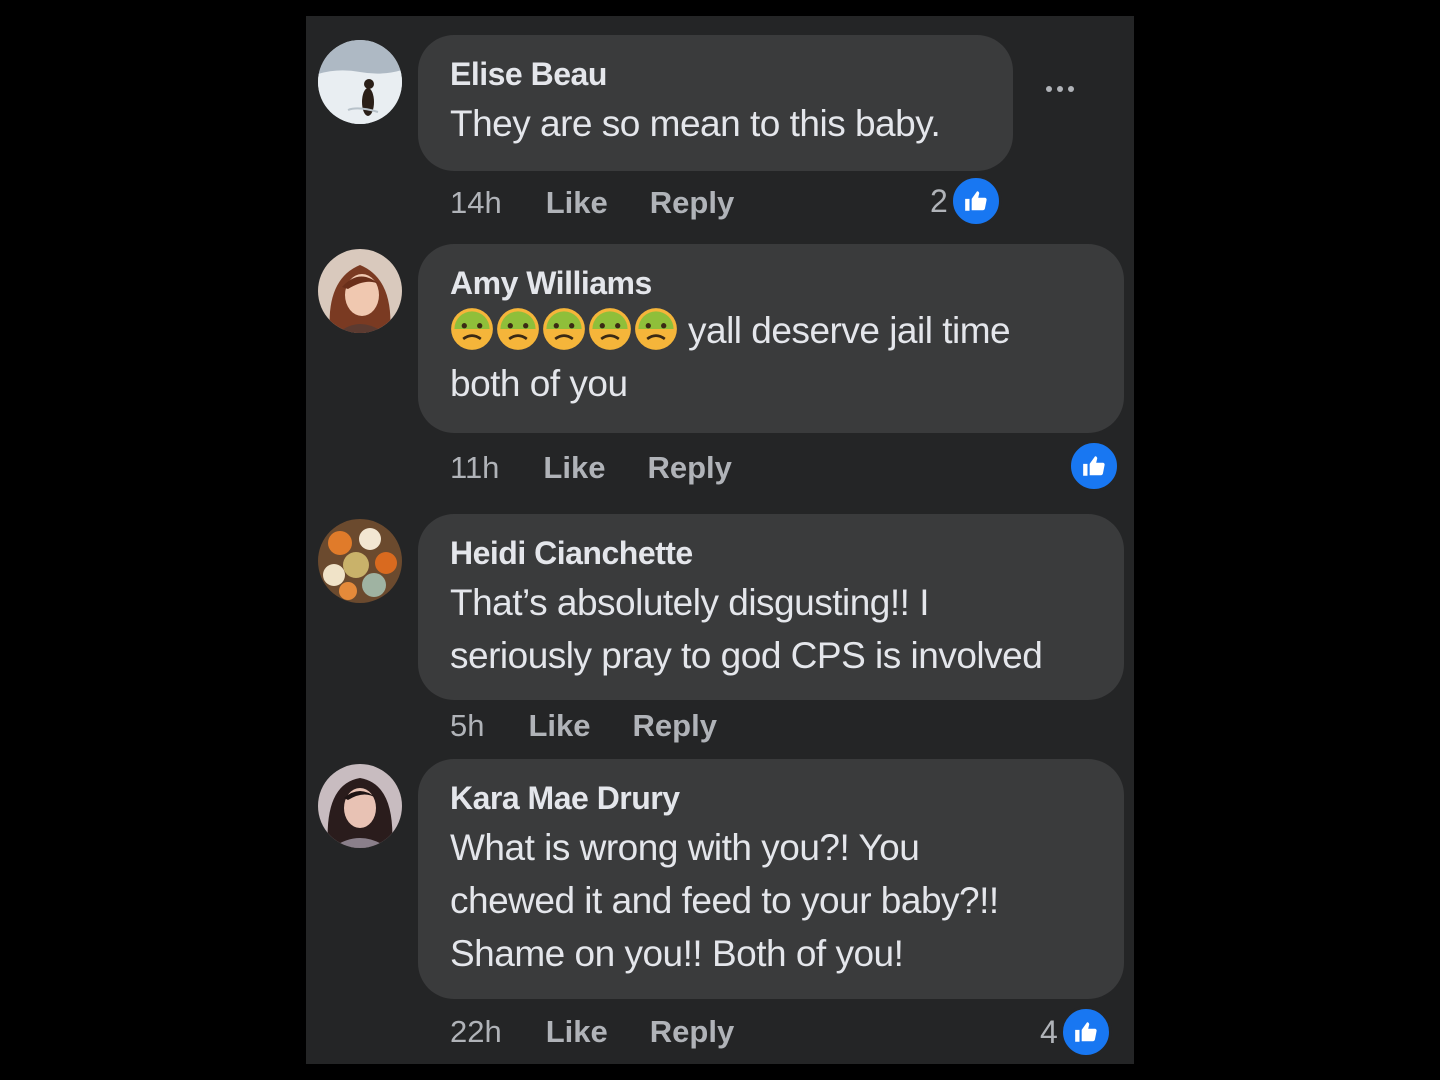 This screenshot has height=1080, width=1440. Describe the element at coordinates (677, 953) in the screenshot. I see `comment-text-line: Shame on you!! Both of you!` at that location.